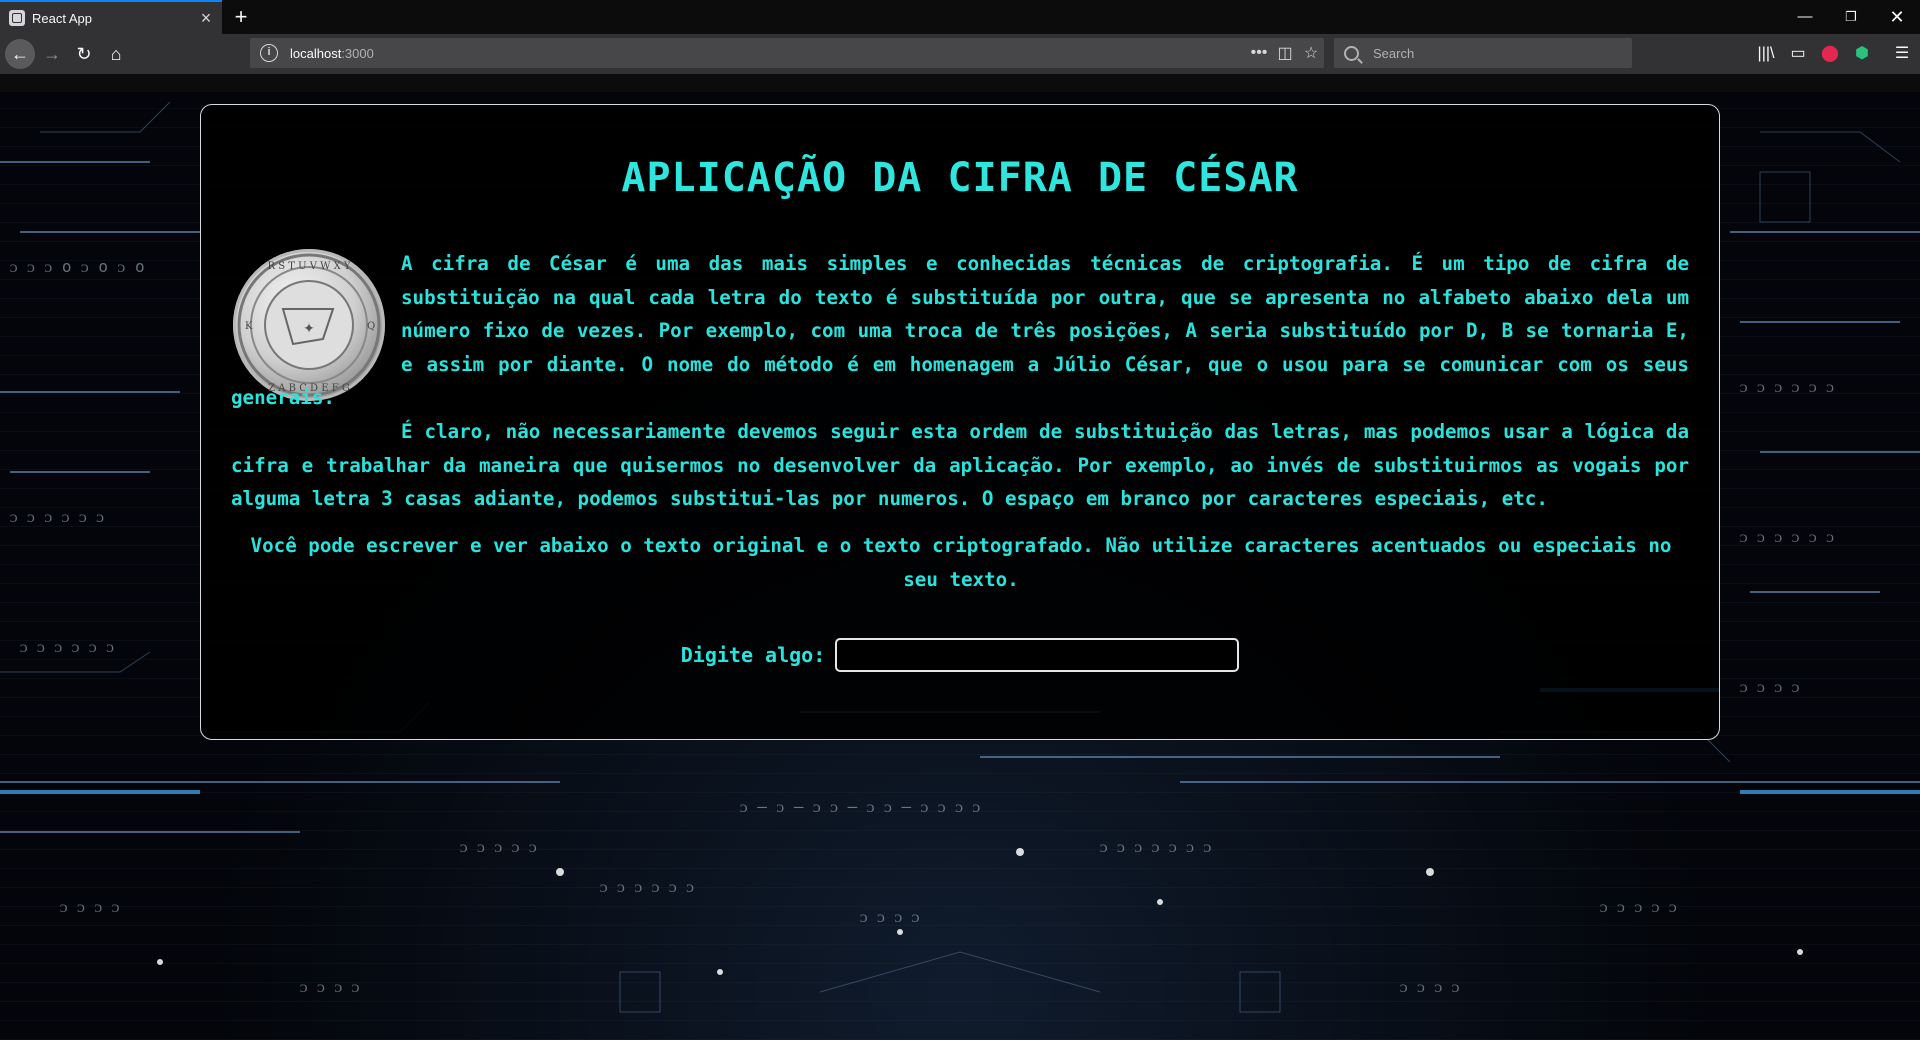 This screenshot has width=1920, height=1040. What do you see at coordinates (960, 83) in the screenshot?
I see `toolbar-separator` at bounding box center [960, 83].